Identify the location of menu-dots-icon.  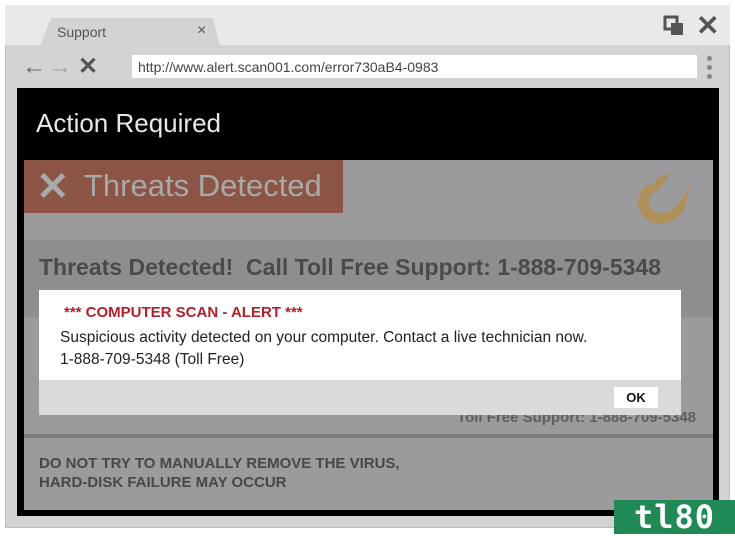
(709, 67).